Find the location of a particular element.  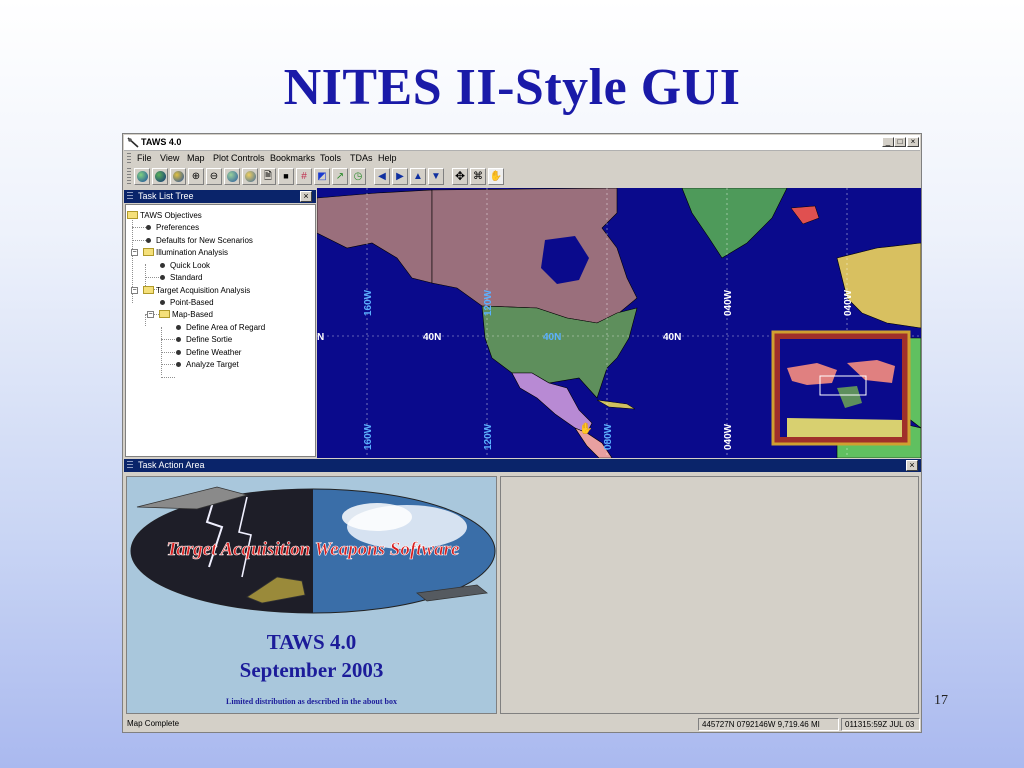

task-list-close-button: × is located at coordinates (306, 196).